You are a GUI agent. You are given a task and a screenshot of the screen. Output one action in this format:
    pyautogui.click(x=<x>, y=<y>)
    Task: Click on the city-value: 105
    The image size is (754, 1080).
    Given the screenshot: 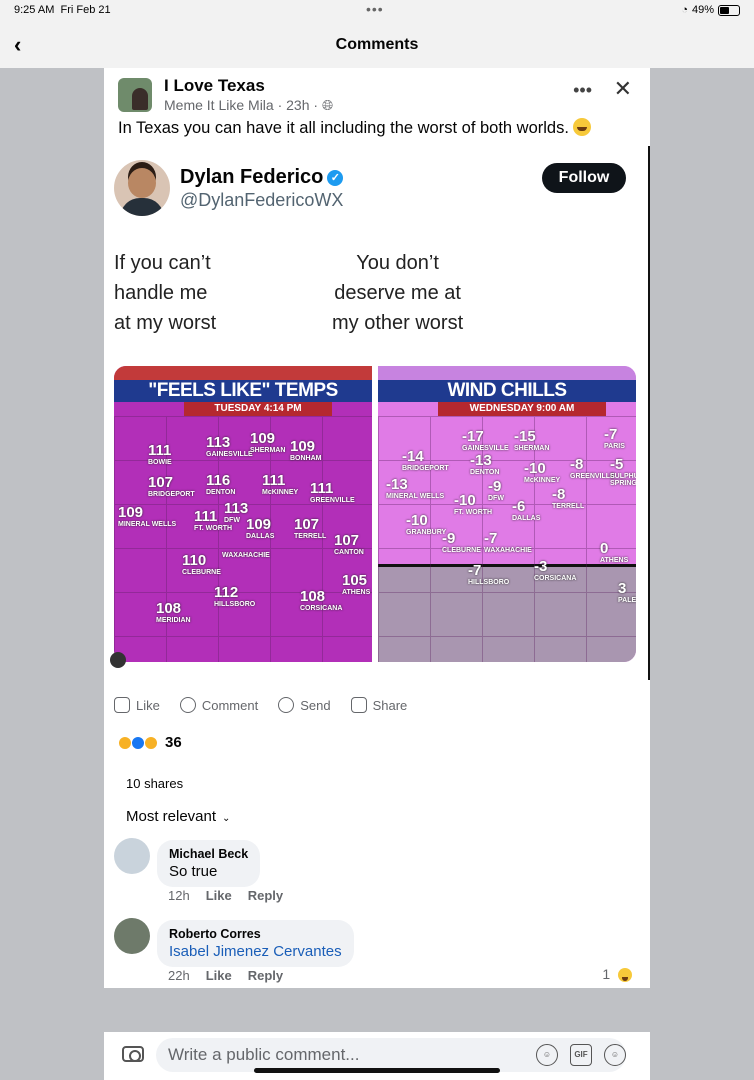 What is the action you would take?
    pyautogui.click(x=355, y=580)
    